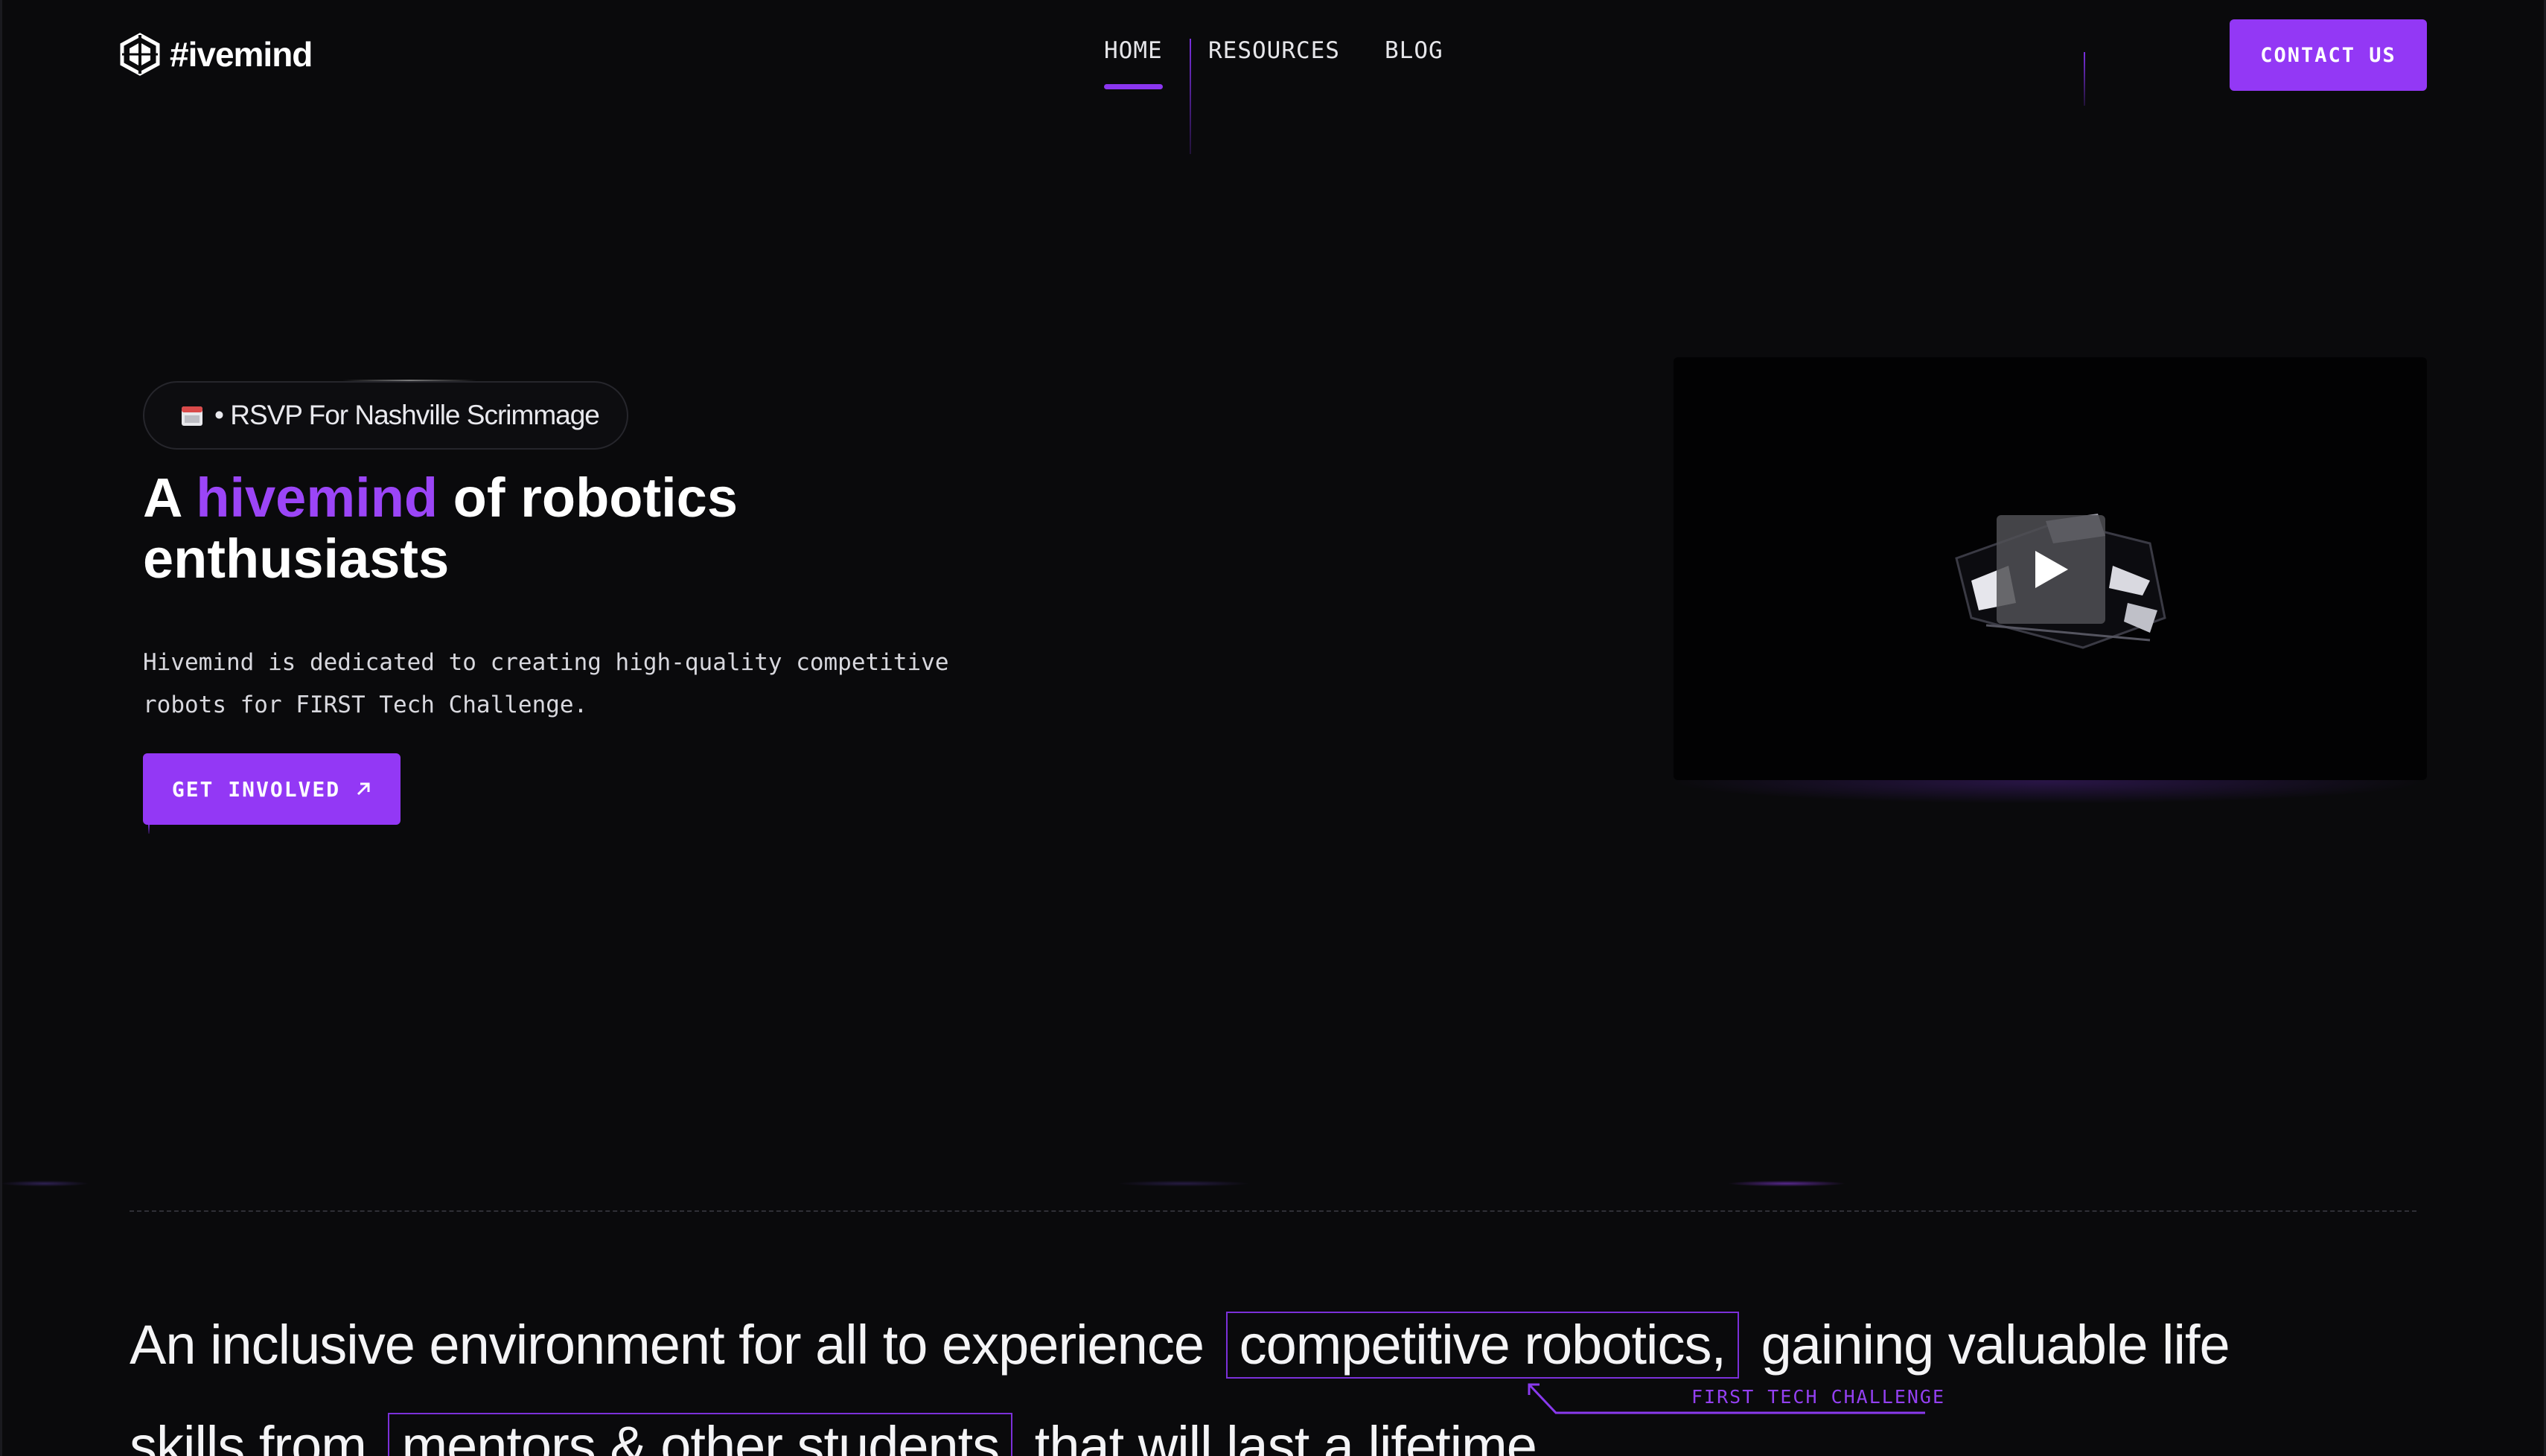 The height and width of the screenshot is (1456, 2546). What do you see at coordinates (317, 498) in the screenshot?
I see `hero-title-accent: hivemind` at bounding box center [317, 498].